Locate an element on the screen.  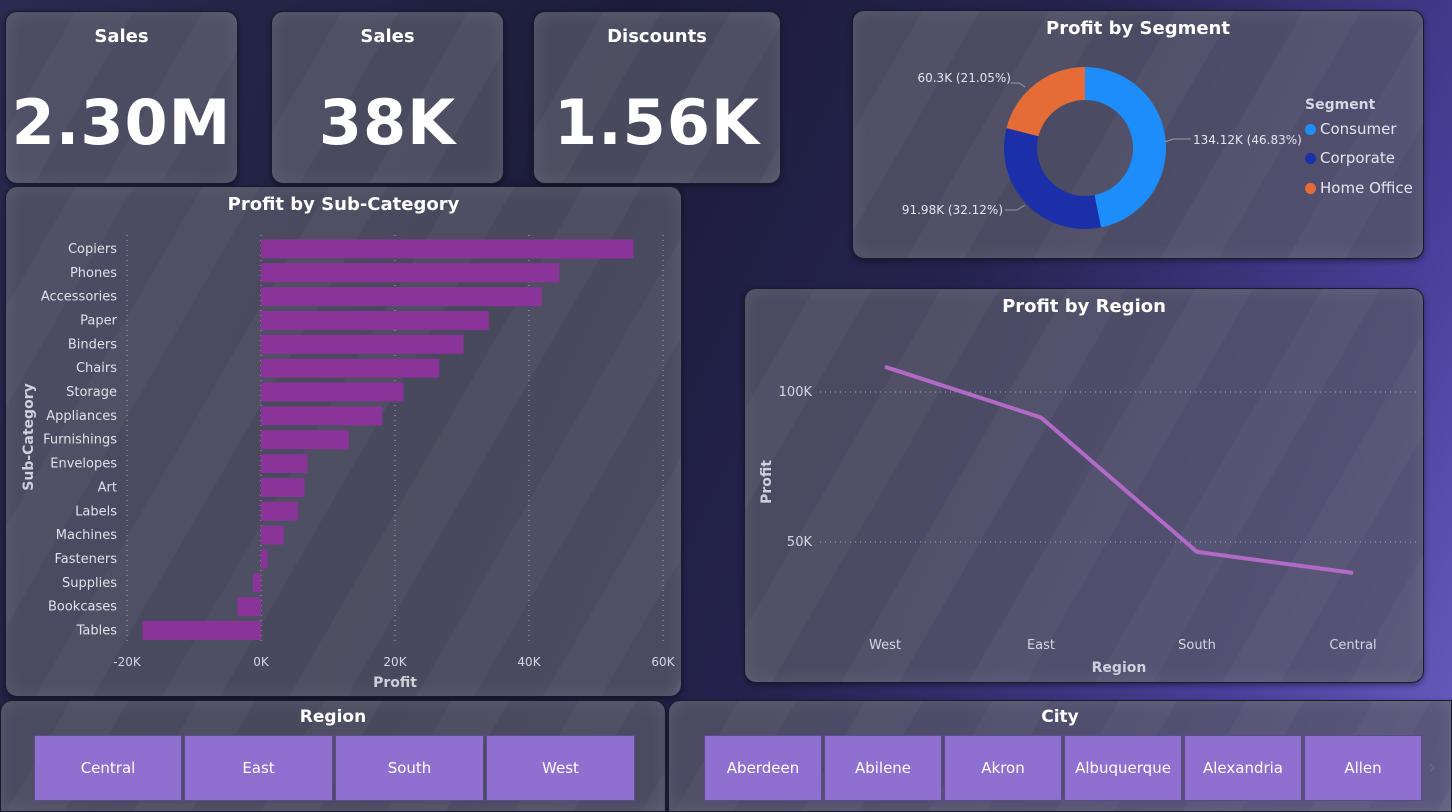
scroll-right-icon: › is located at coordinates (1432, 767).